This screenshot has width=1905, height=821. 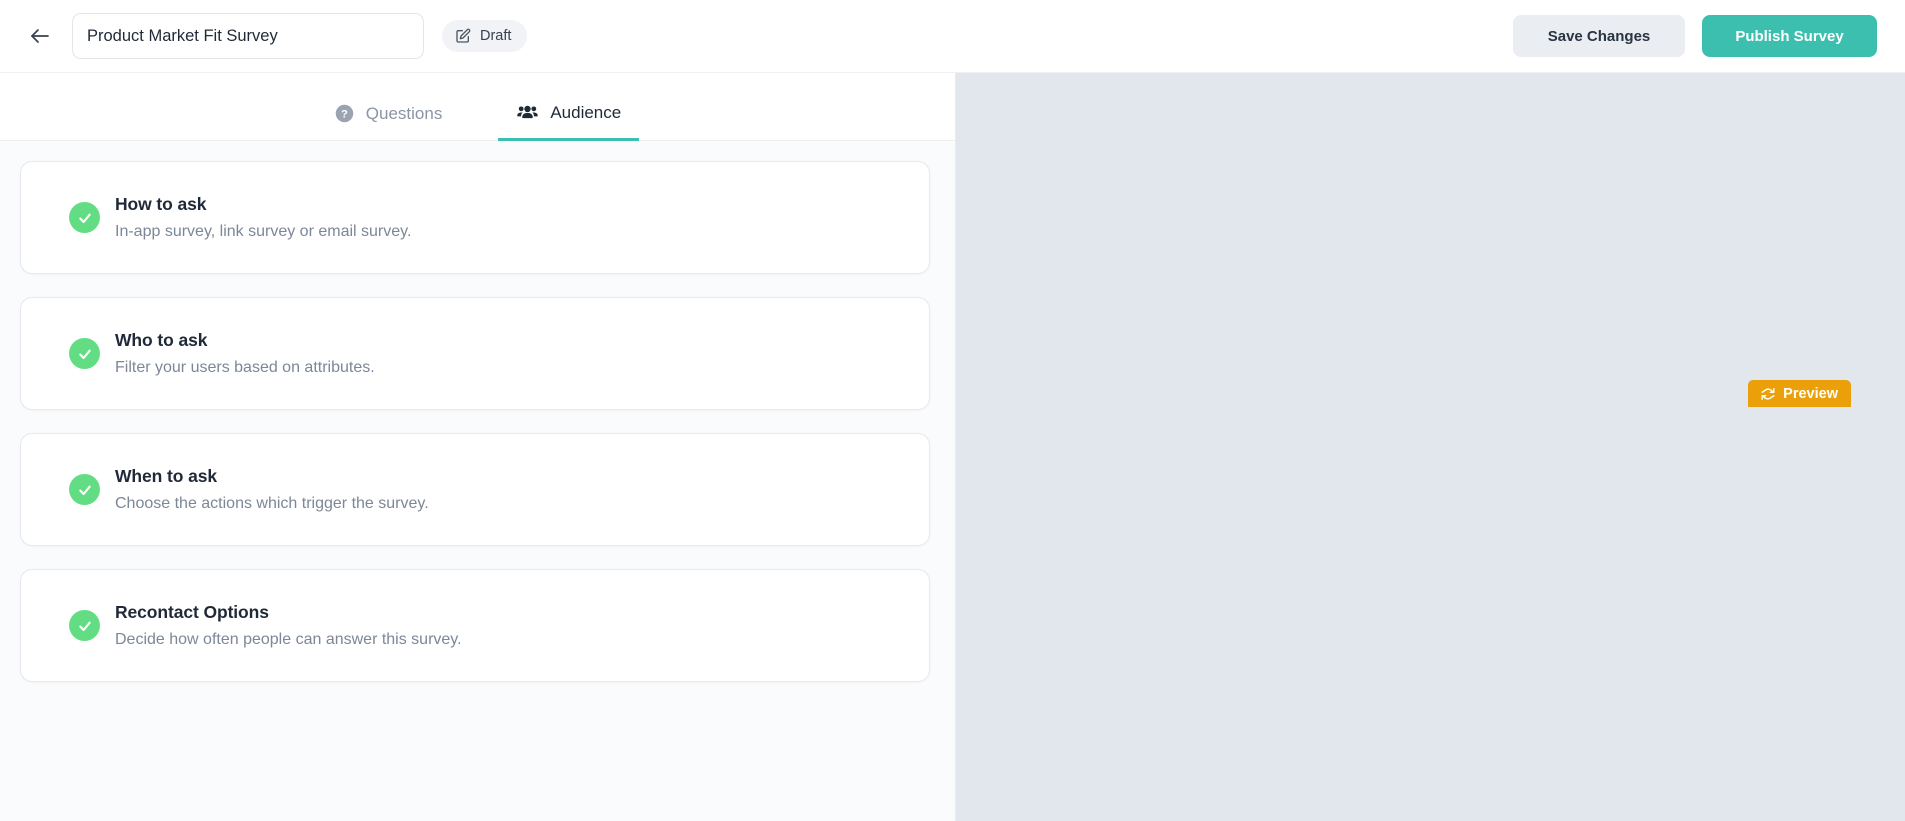 I want to click on settings-card-title: How to ask, so click(x=161, y=204).